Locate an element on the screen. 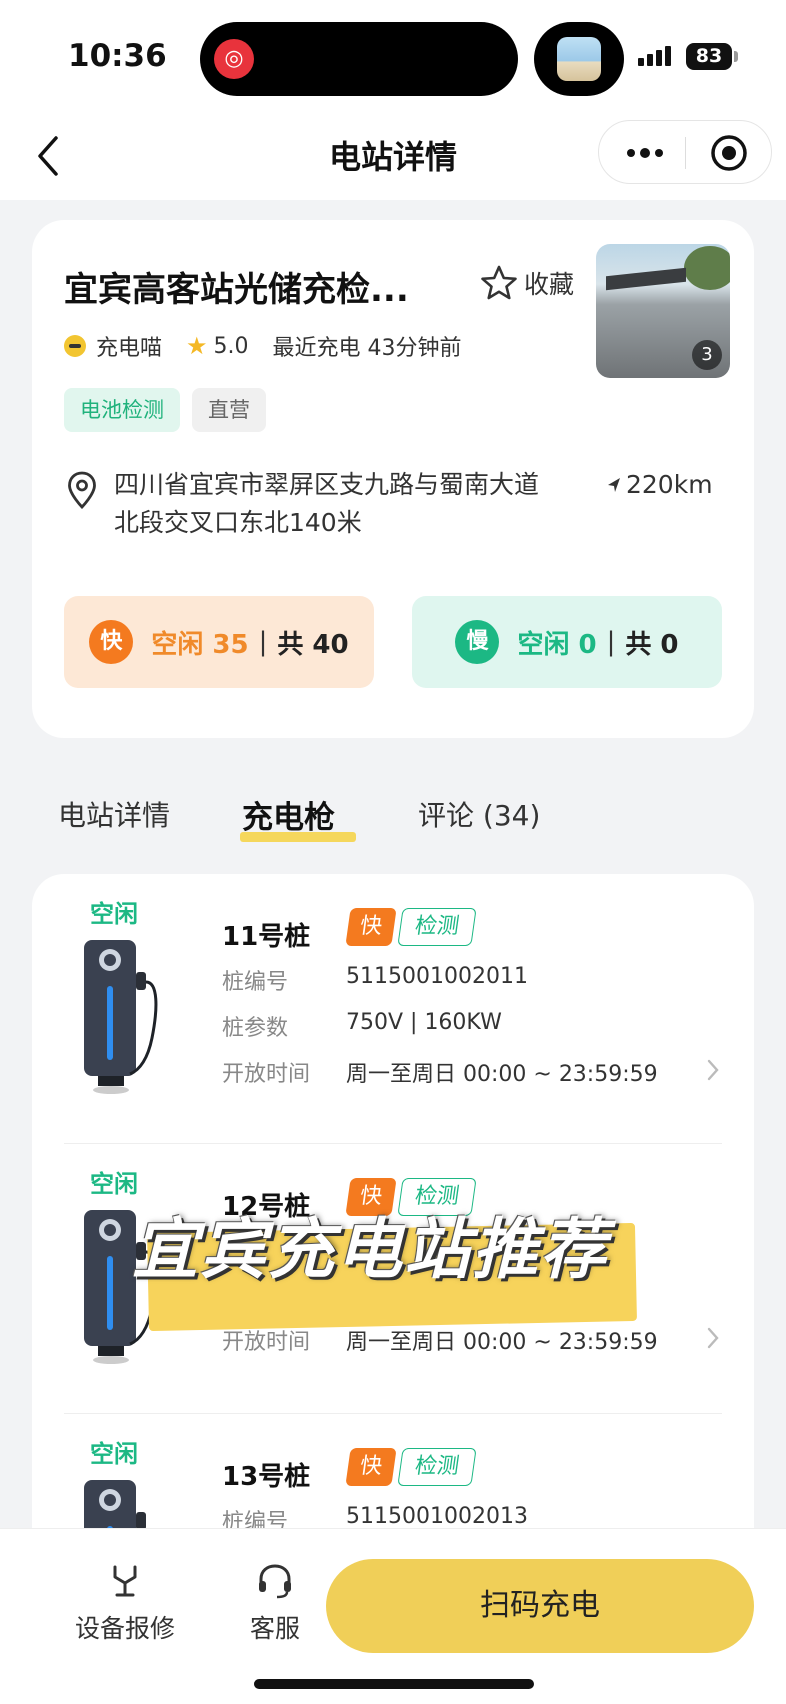  home-indicator is located at coordinates (394, 1684).